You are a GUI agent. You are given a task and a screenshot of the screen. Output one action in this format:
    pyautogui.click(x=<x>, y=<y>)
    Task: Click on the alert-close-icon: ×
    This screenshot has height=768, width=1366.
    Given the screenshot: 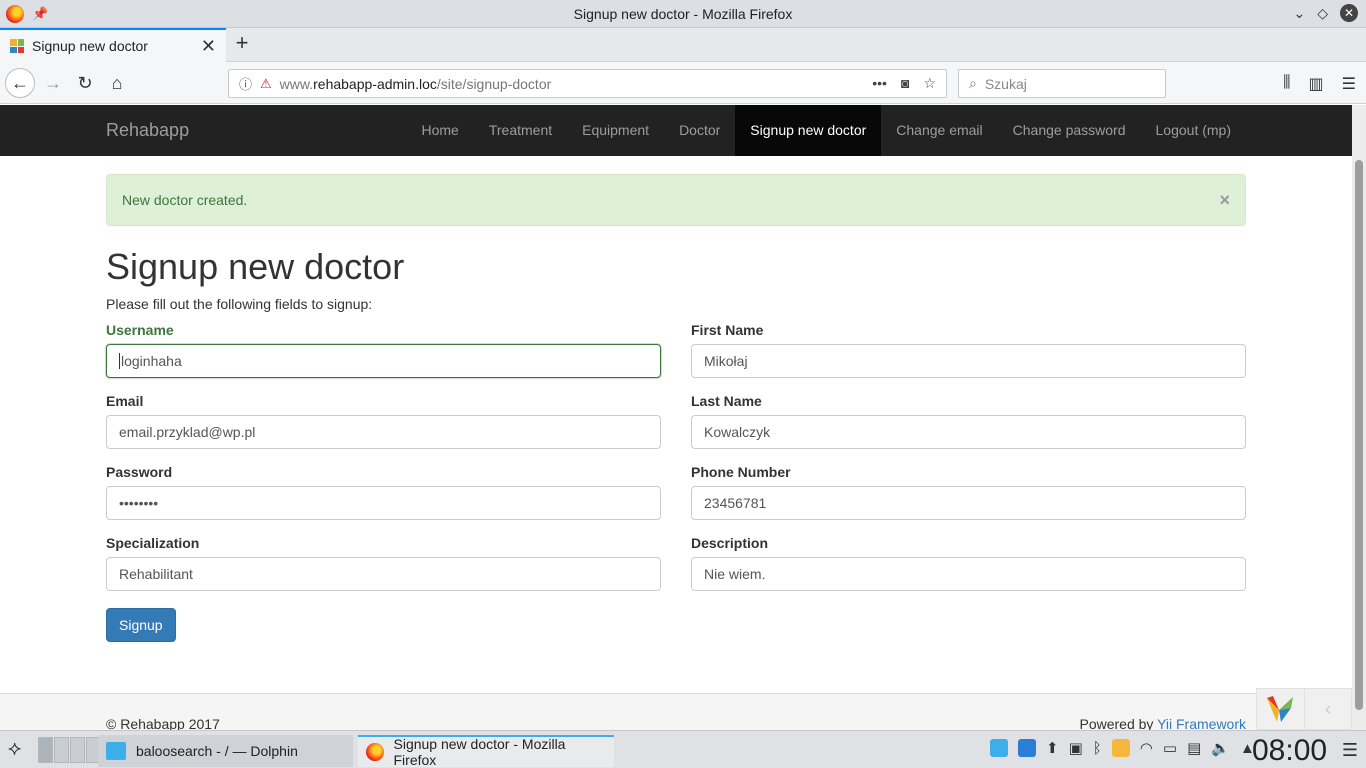 What is the action you would take?
    pyautogui.click(x=1224, y=200)
    